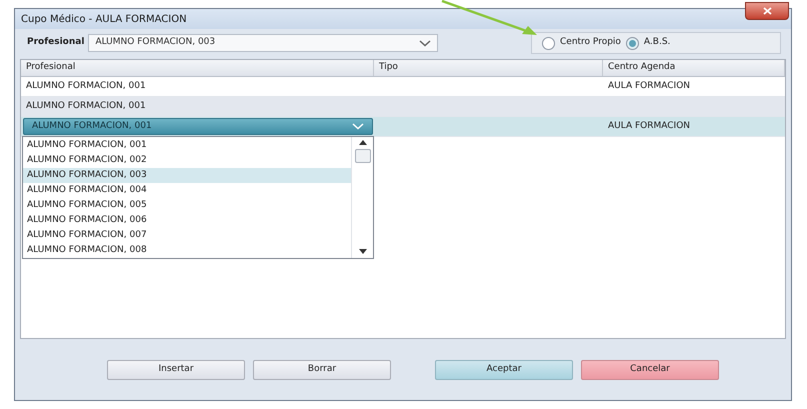 The height and width of the screenshot is (409, 807). I want to click on filter-label: Profesional, so click(55, 43).